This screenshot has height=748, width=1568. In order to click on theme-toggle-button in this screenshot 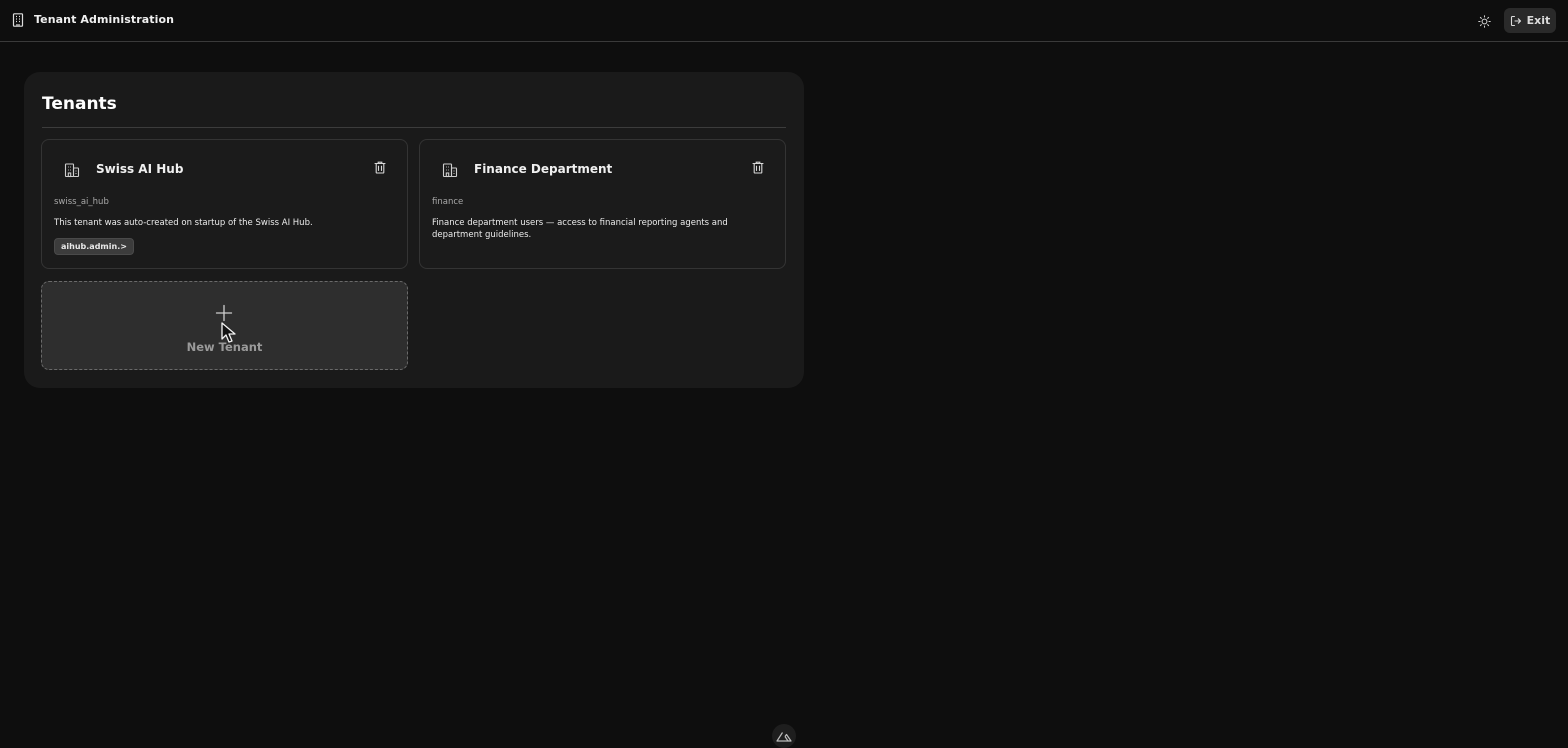, I will do `click(1484, 21)`.